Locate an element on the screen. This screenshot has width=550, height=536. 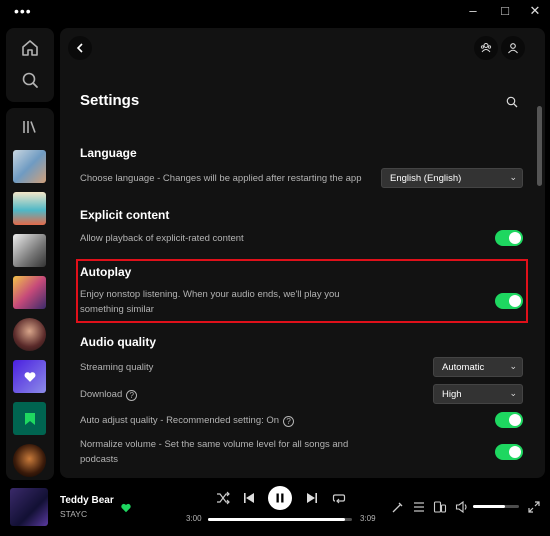
minimize-button: – is located at coordinates (473, 11).